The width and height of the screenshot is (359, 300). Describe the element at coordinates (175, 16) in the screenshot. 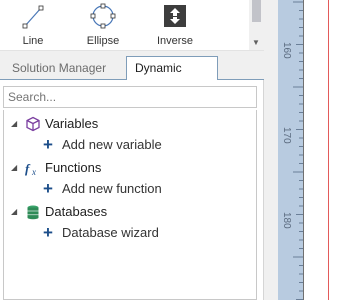

I see `inverse-icon` at that location.